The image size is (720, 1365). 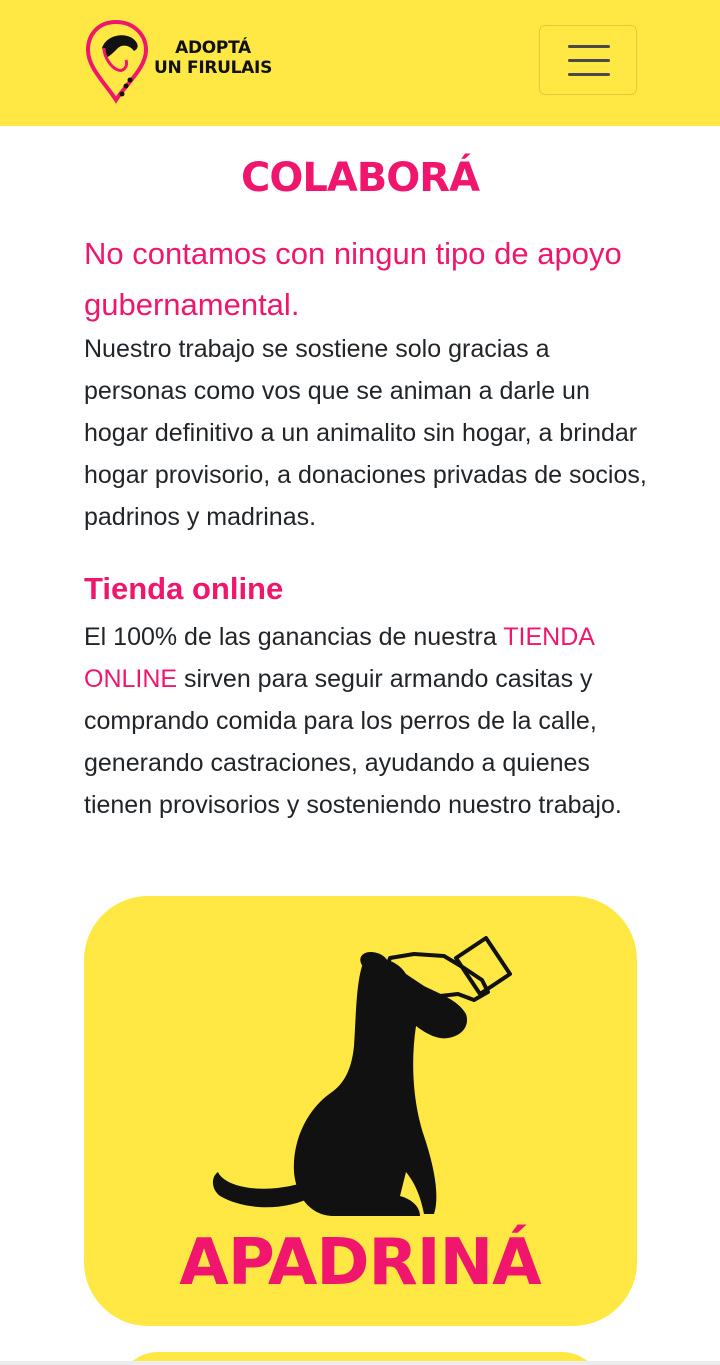 I want to click on shop-text-before: El 100% de las ganancias de nuestra, so click(x=294, y=637).